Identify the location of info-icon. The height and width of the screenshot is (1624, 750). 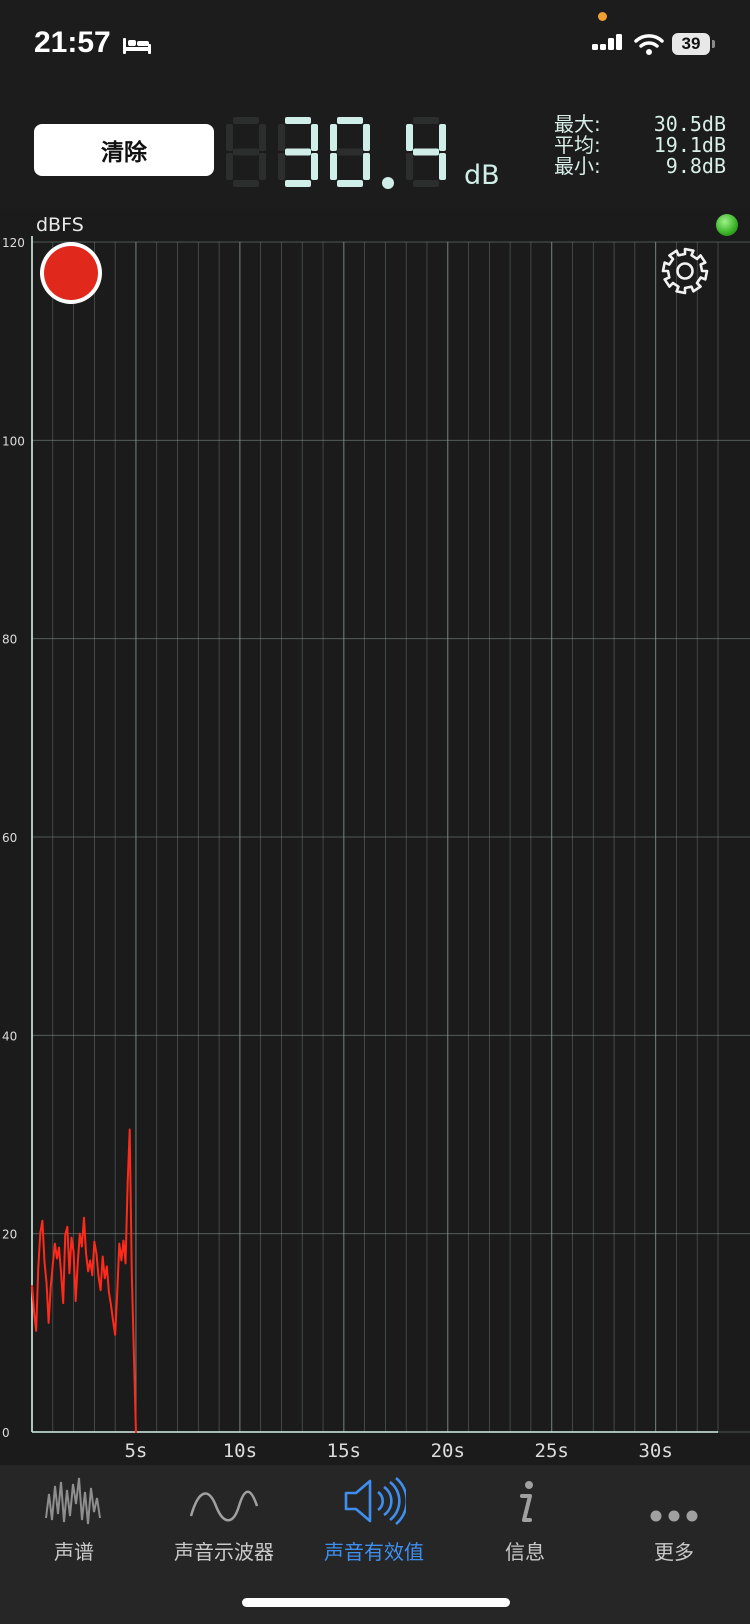
(526, 1501).